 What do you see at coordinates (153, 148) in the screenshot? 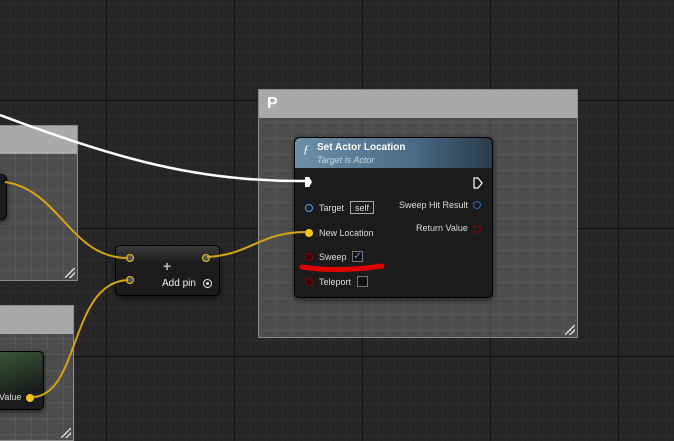
I see `exec-wire` at bounding box center [153, 148].